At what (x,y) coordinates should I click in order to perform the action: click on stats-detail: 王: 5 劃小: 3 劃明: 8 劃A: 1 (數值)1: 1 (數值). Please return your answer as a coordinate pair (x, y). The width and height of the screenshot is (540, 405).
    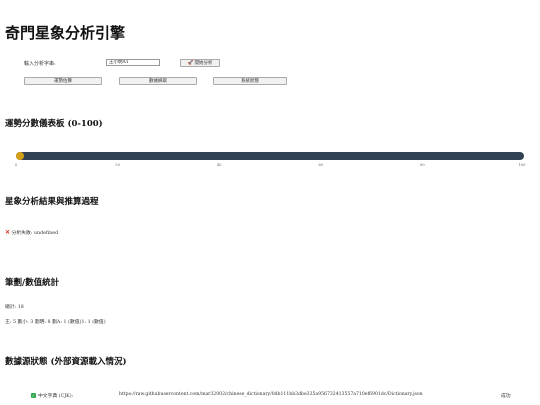
    Looking at the image, I should click on (55, 322).